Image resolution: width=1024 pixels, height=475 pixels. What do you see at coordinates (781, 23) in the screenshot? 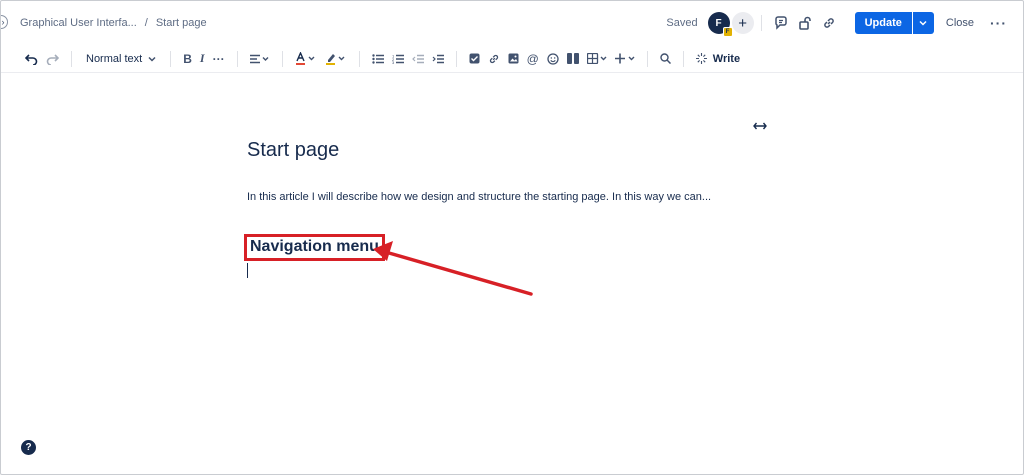
I see `comment-icon` at bounding box center [781, 23].